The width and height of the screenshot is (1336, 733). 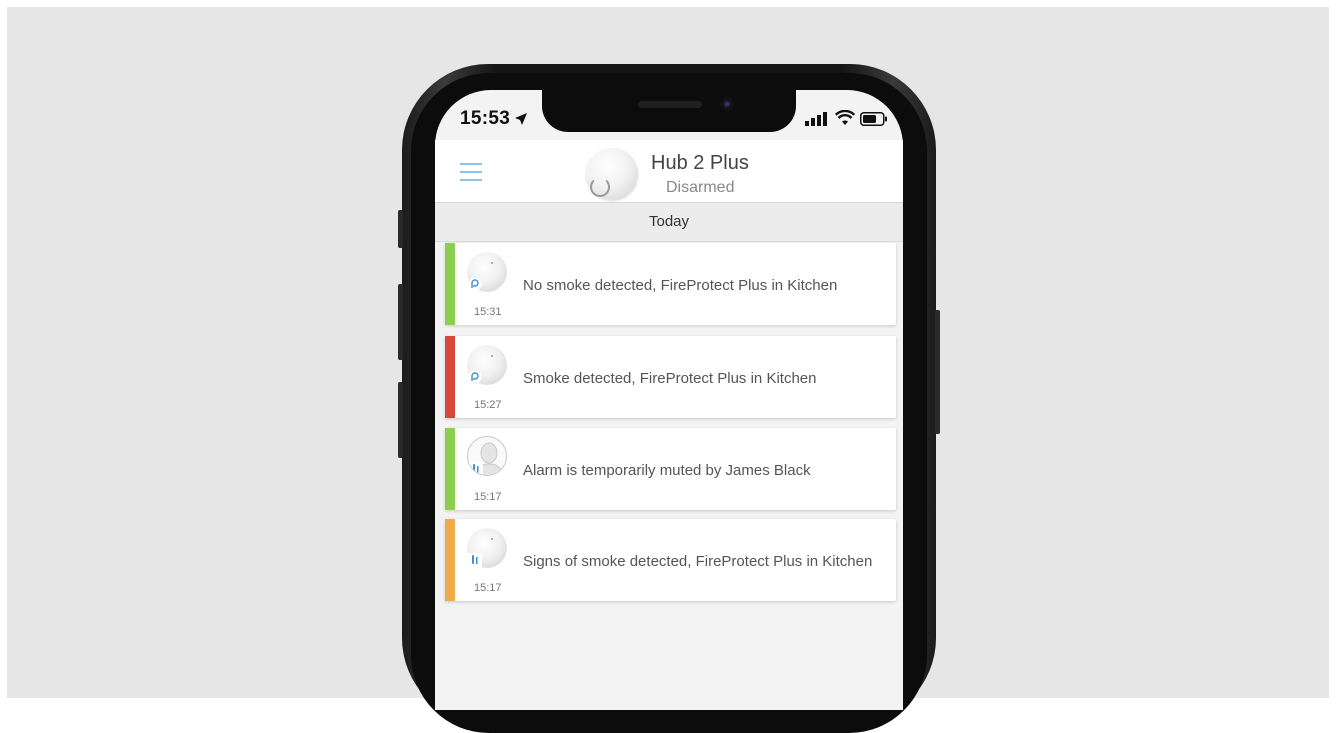 What do you see at coordinates (400, 322) in the screenshot?
I see `phone-volume-up-button` at bounding box center [400, 322].